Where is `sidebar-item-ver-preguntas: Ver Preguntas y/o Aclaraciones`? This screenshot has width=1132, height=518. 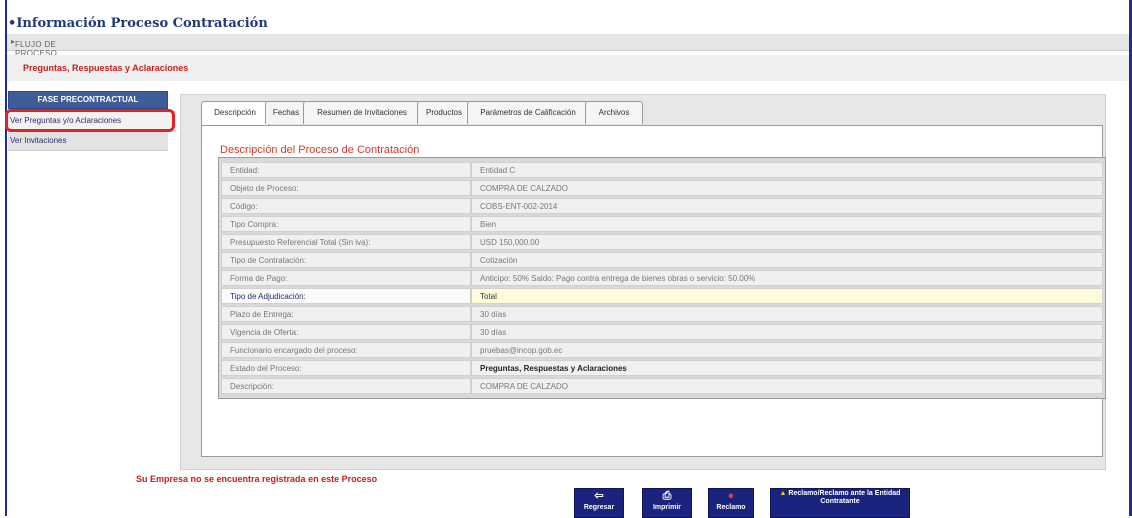 sidebar-item-ver-preguntas: Ver Preguntas y/o Aclaraciones is located at coordinates (90, 120).